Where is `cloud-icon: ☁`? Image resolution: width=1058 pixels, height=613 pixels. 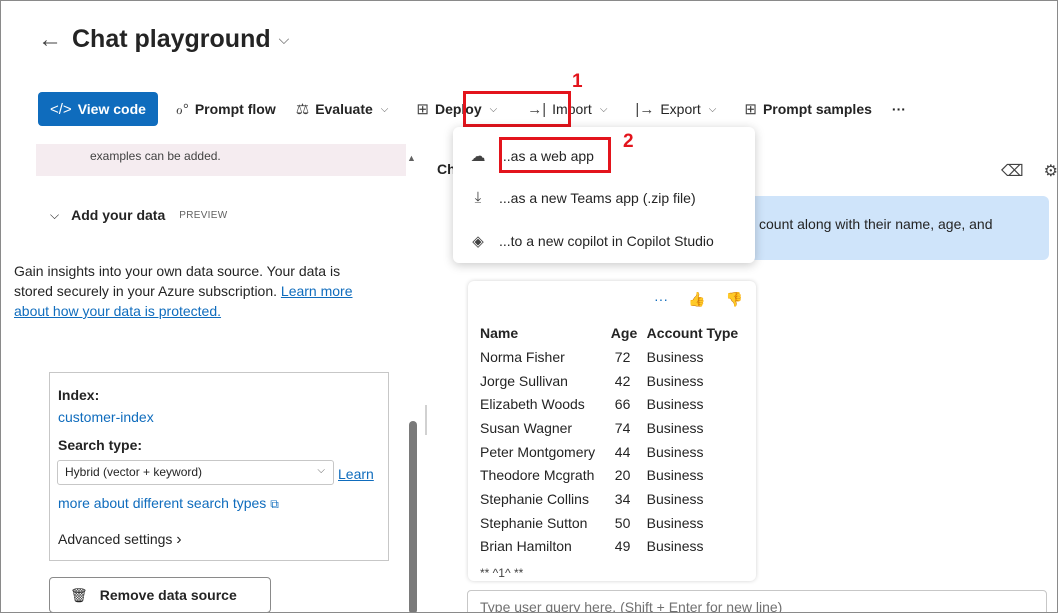 cloud-icon: ☁ is located at coordinates (478, 156).